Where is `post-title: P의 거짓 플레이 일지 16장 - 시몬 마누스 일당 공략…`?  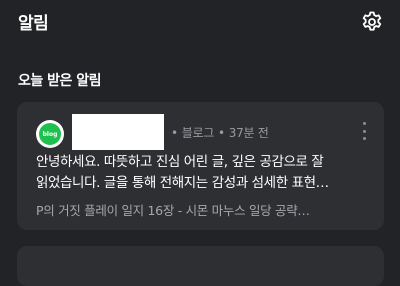
post-title: P의 거짓 플레이 일지 16장 - 시몬 마누스 일당 공략… is located at coordinates (173, 210).